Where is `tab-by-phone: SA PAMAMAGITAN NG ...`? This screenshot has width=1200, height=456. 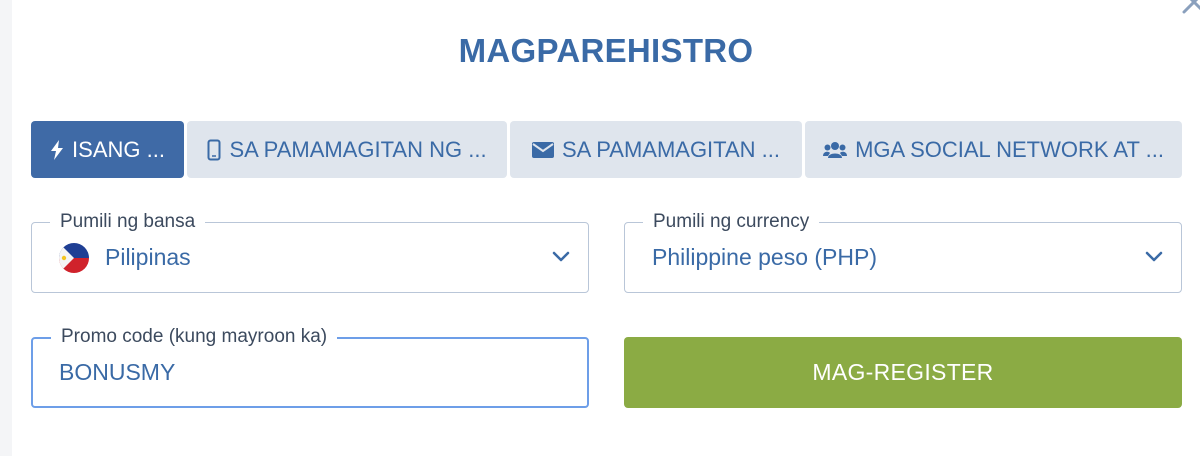
tab-by-phone: SA PAMAMAGITAN NG ... is located at coordinates (347, 149).